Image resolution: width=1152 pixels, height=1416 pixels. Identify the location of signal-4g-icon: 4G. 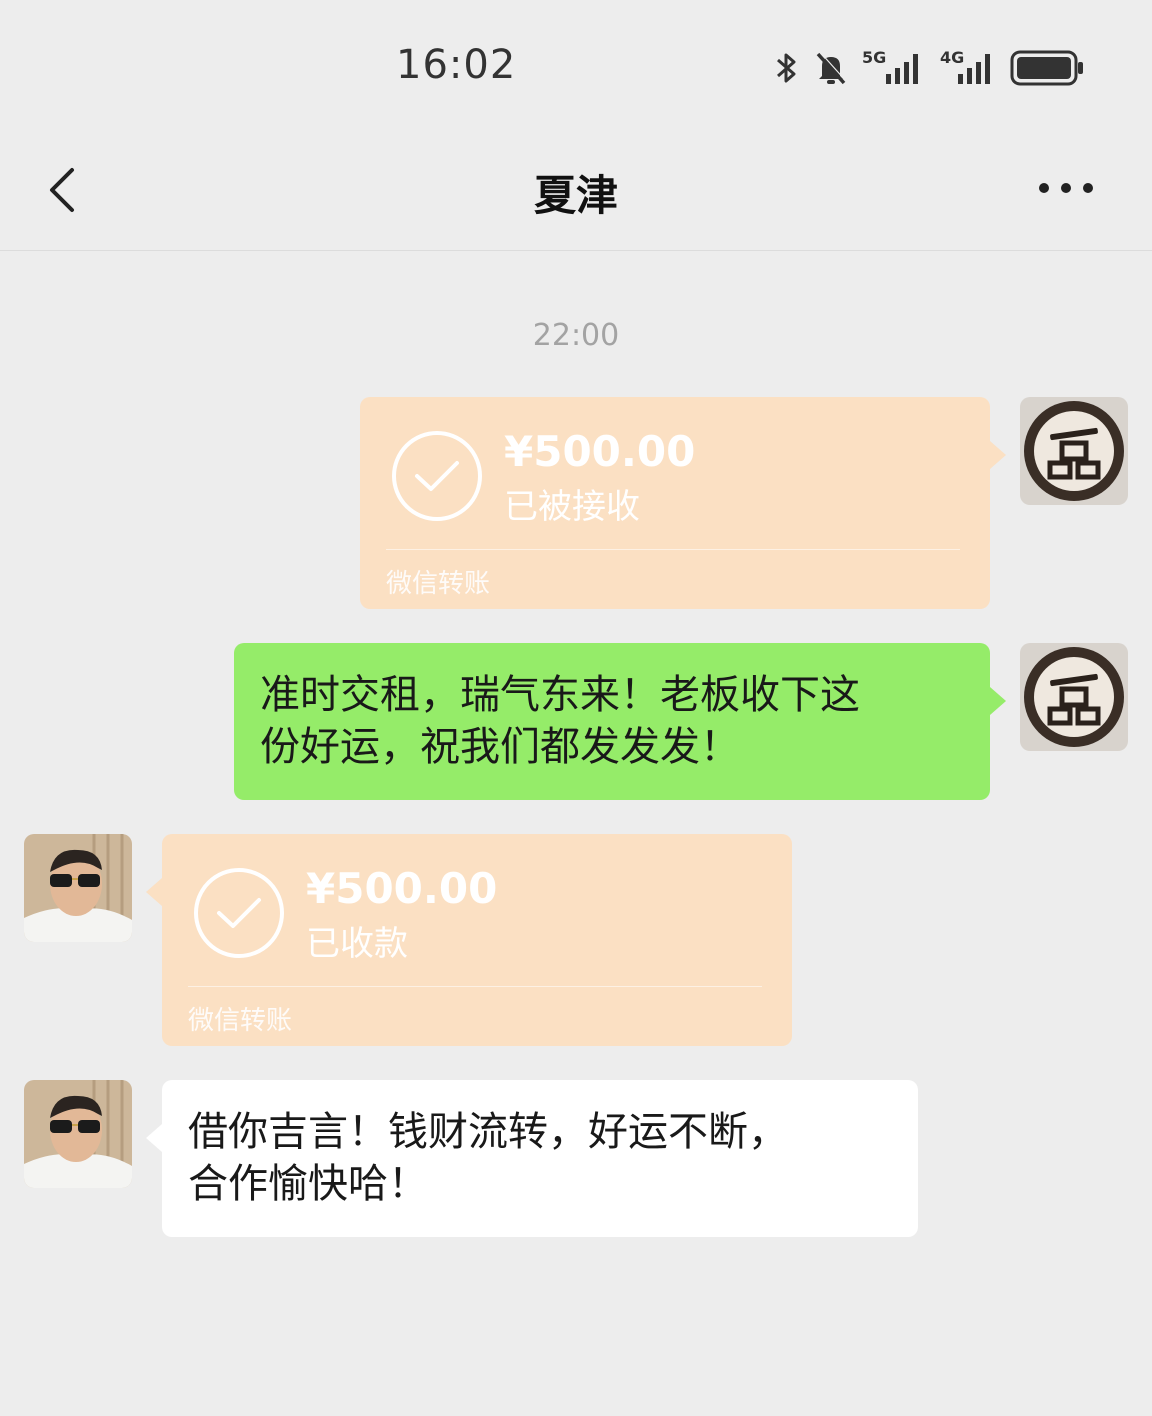
(968, 68).